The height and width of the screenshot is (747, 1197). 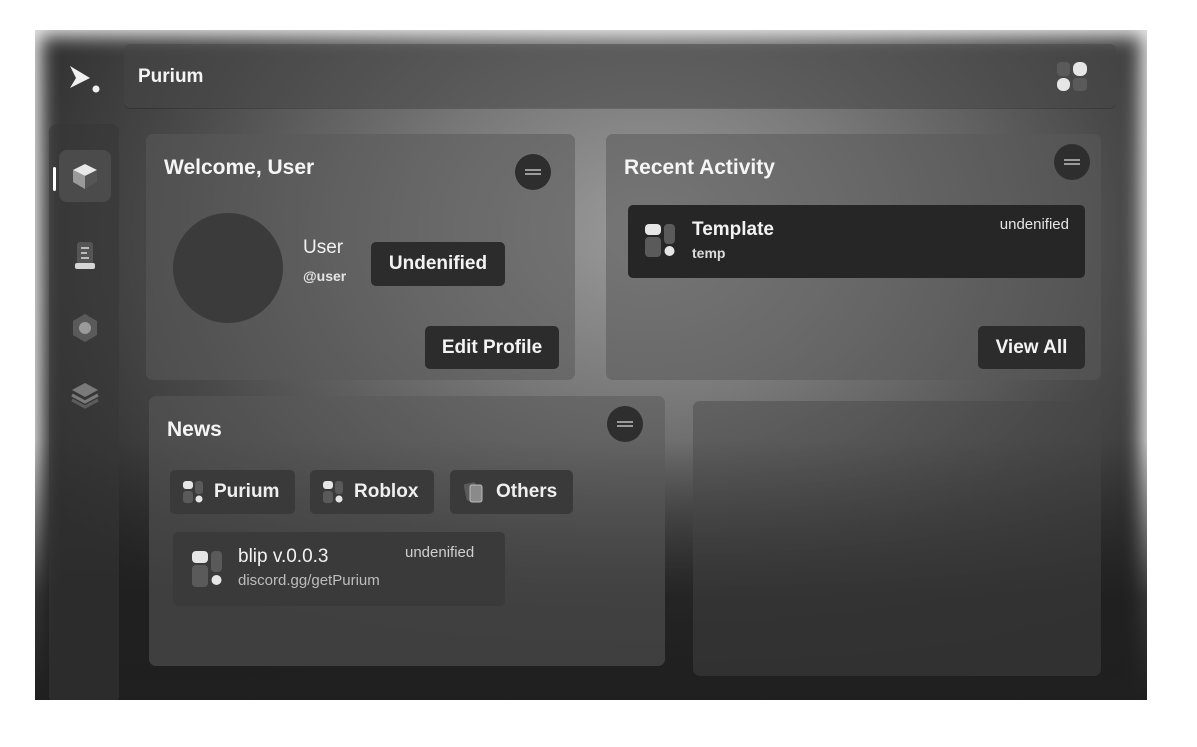 What do you see at coordinates (1072, 76) in the screenshot?
I see `apps-grid-icon` at bounding box center [1072, 76].